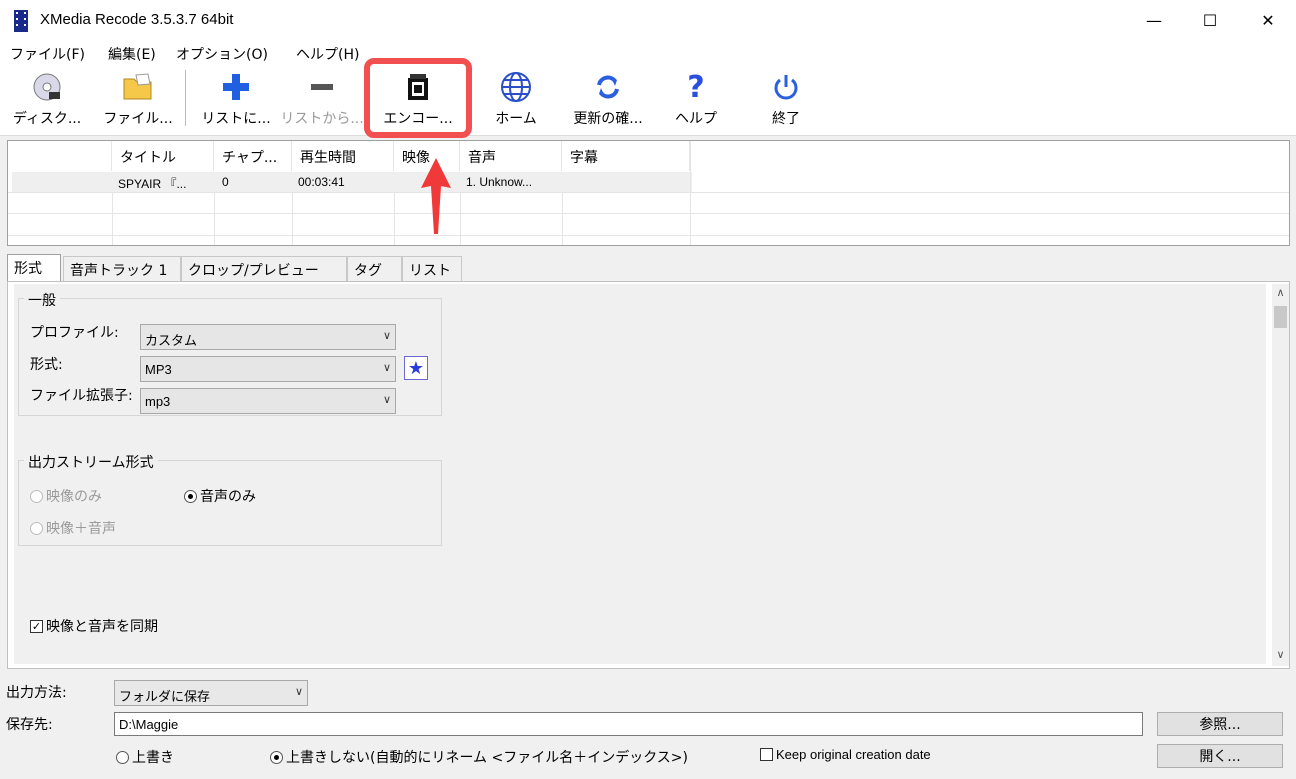 The width and height of the screenshot is (1296, 779). What do you see at coordinates (222, 54) in the screenshot?
I see `menu-options: オプション(O)` at bounding box center [222, 54].